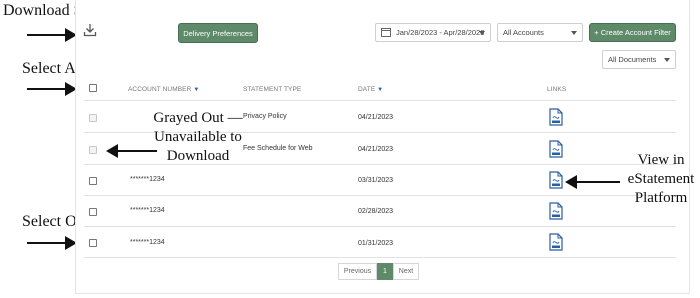 Image resolution: width=700 pixels, height=298 pixels. I want to click on download-icon, so click(90, 30).